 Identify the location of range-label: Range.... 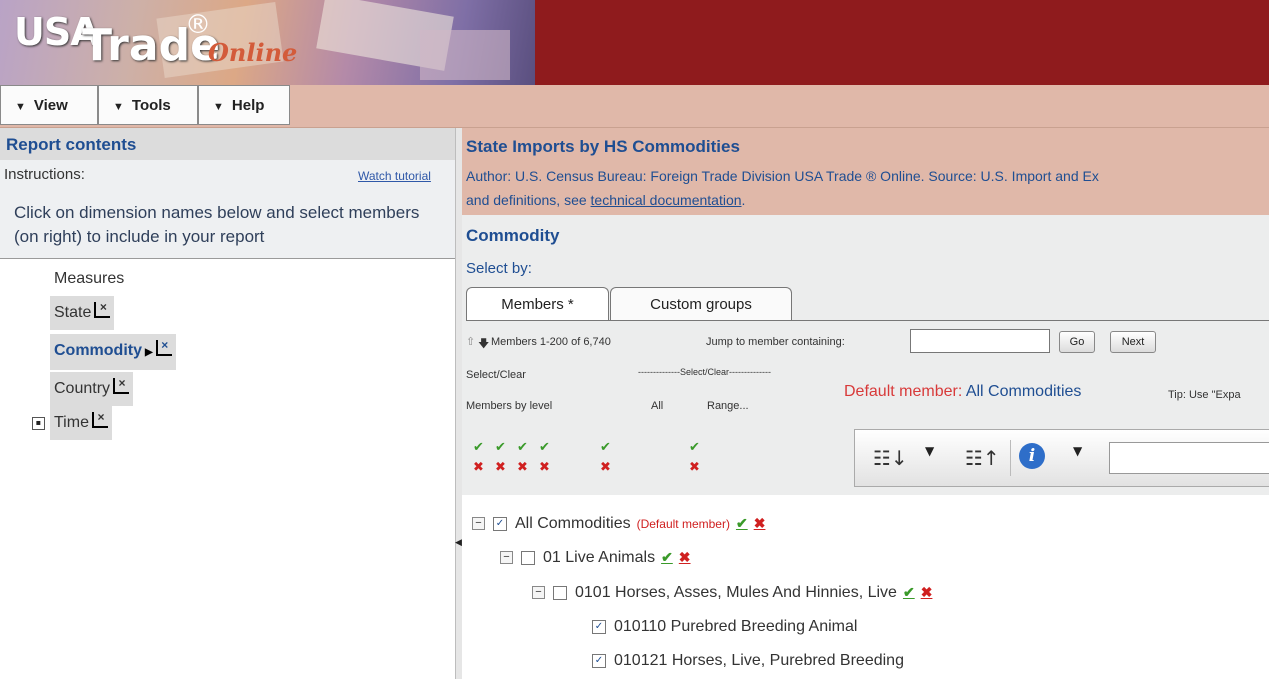
(728, 406).